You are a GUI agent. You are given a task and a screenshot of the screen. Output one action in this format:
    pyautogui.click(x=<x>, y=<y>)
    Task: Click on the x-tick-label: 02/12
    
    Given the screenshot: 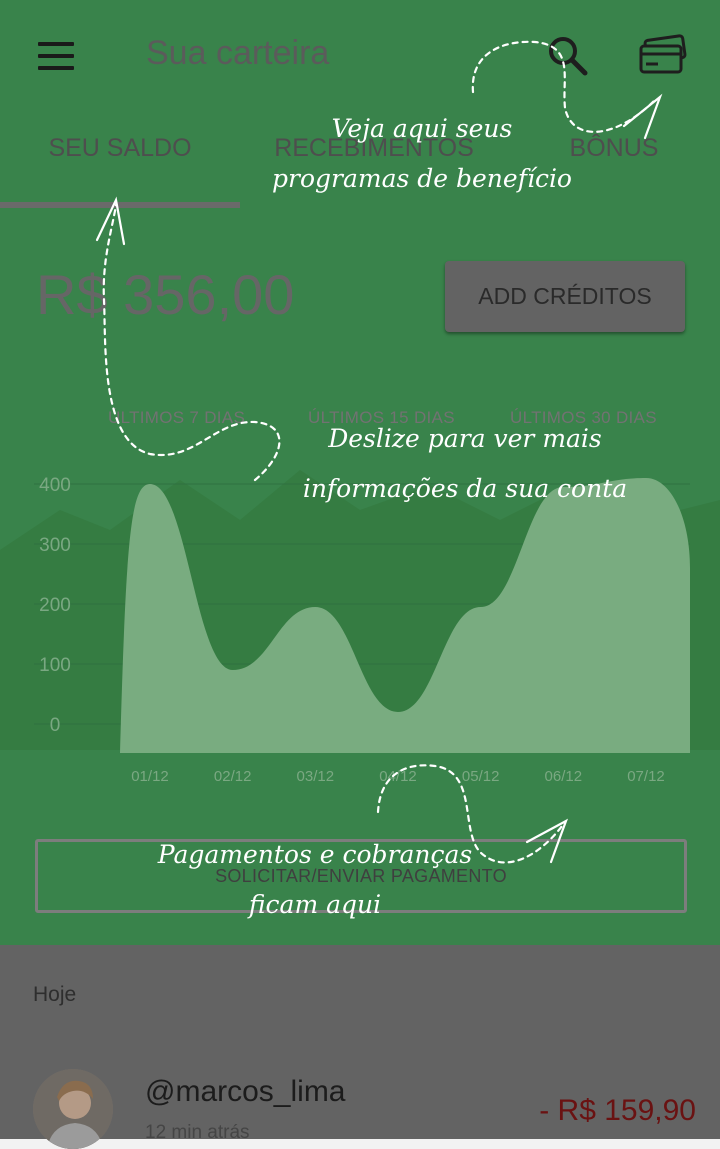 What is the action you would take?
    pyautogui.click(x=233, y=776)
    